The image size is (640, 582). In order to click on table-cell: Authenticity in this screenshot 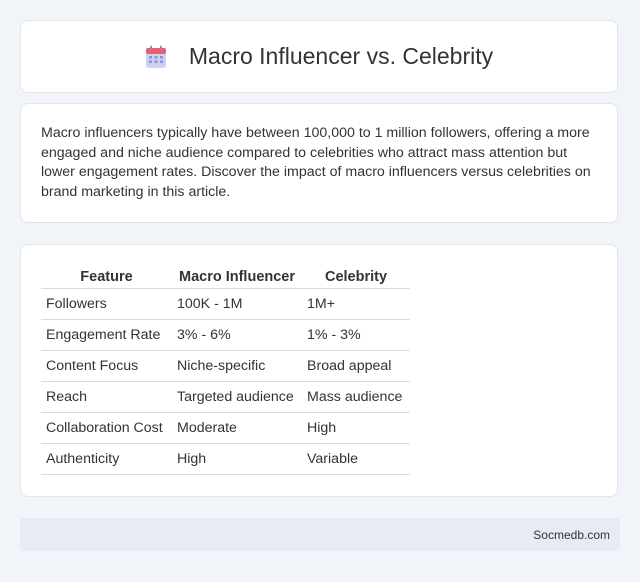, I will do `click(106, 459)`.